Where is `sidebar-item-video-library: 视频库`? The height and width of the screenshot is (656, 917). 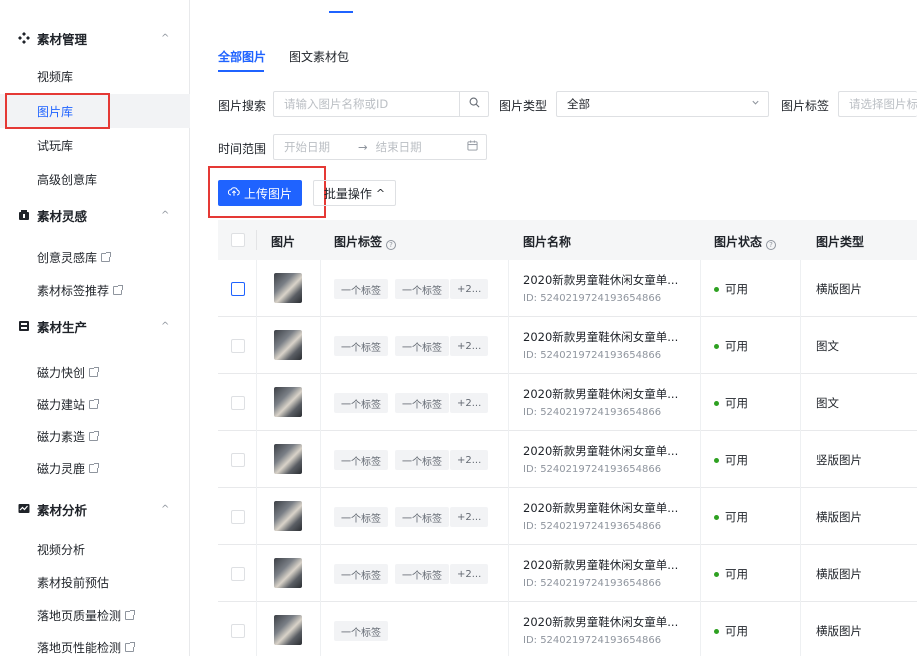
sidebar-item-video-library: 视频库 is located at coordinates (95, 76).